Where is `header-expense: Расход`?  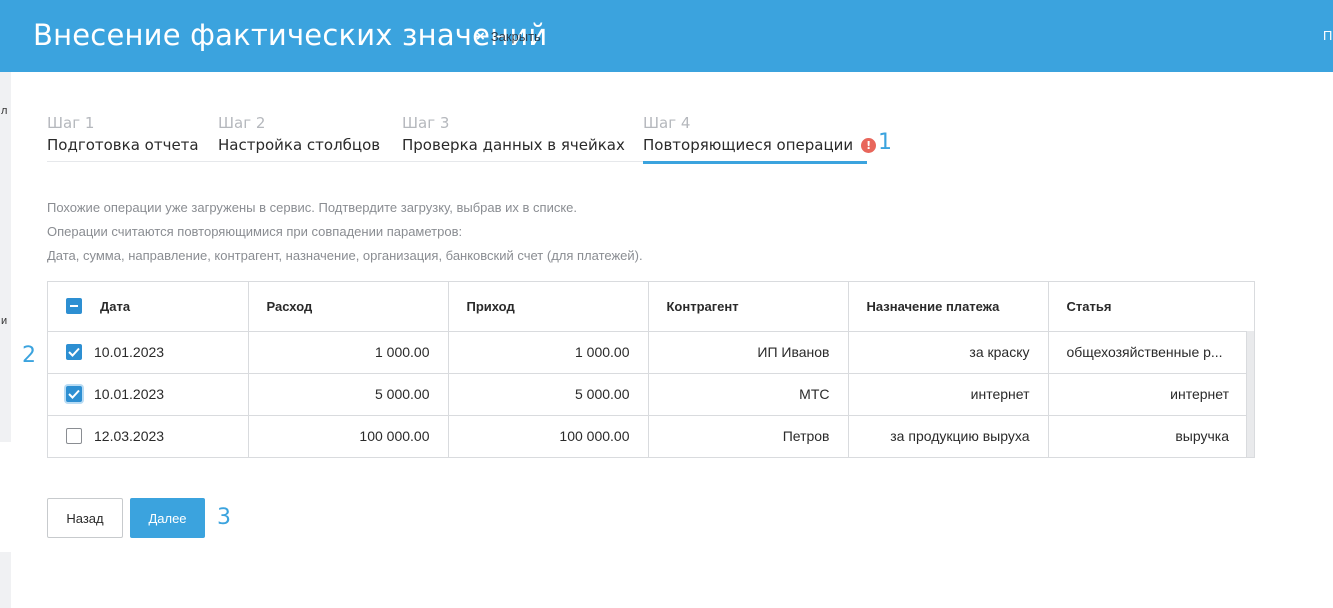
header-expense: Расход is located at coordinates (348, 307).